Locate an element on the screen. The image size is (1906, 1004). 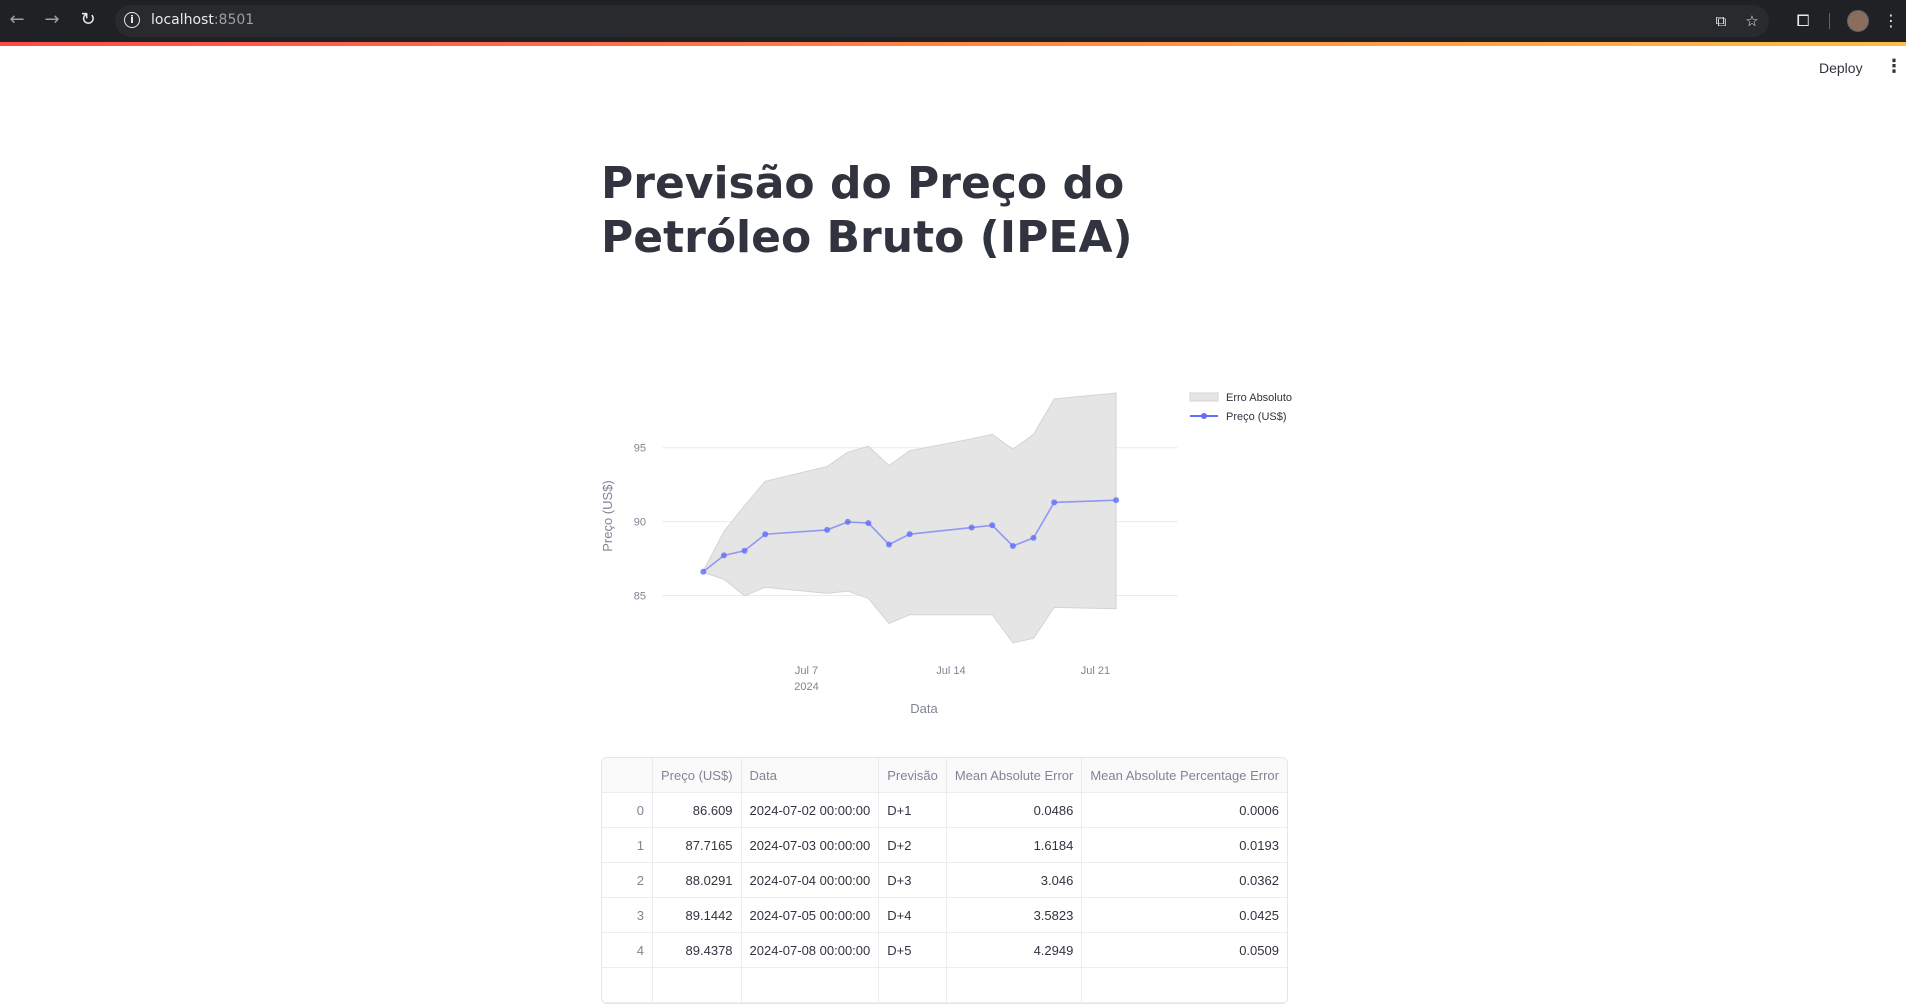
cell-mae: 1.6184 is located at coordinates (1014, 845).